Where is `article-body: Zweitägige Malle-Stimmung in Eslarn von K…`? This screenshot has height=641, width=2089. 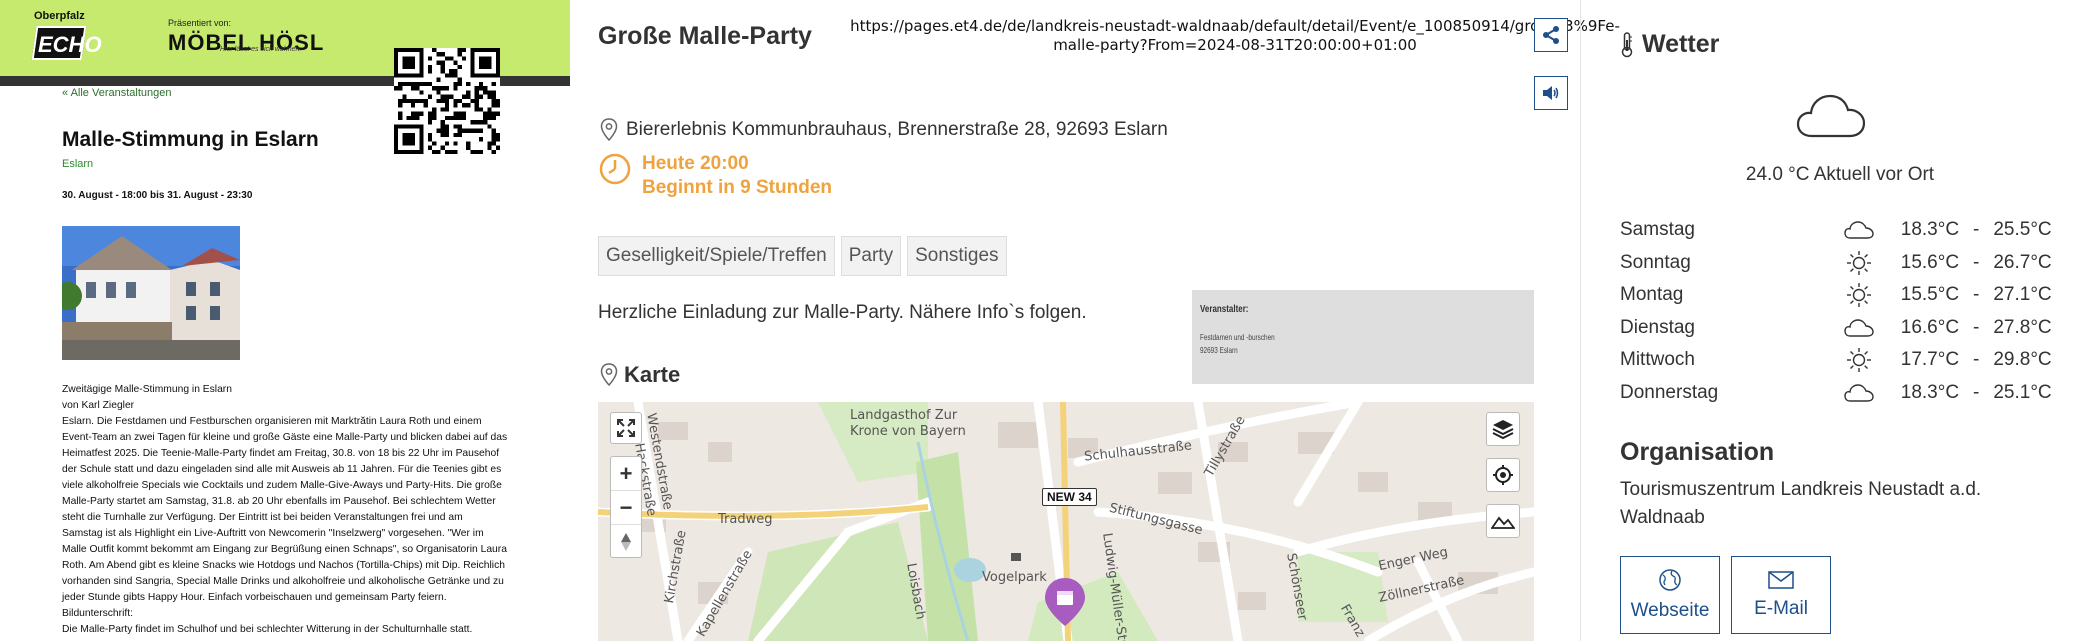
article-body: Zweitägige Malle-Stimmung in Eslarn von K… is located at coordinates (312, 510).